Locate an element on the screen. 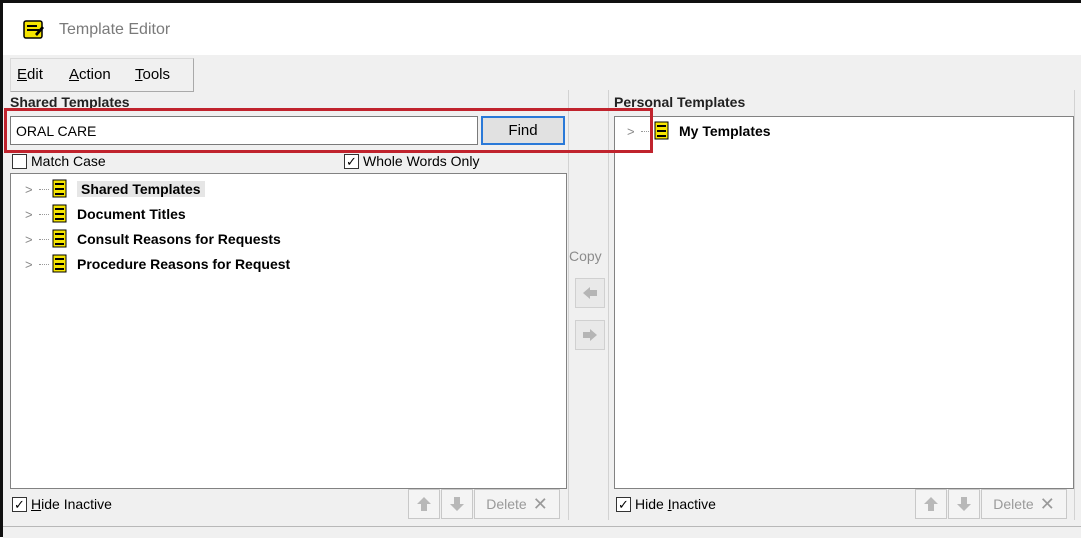 The height and width of the screenshot is (538, 1081). arrow-left-icon is located at coordinates (590, 293).